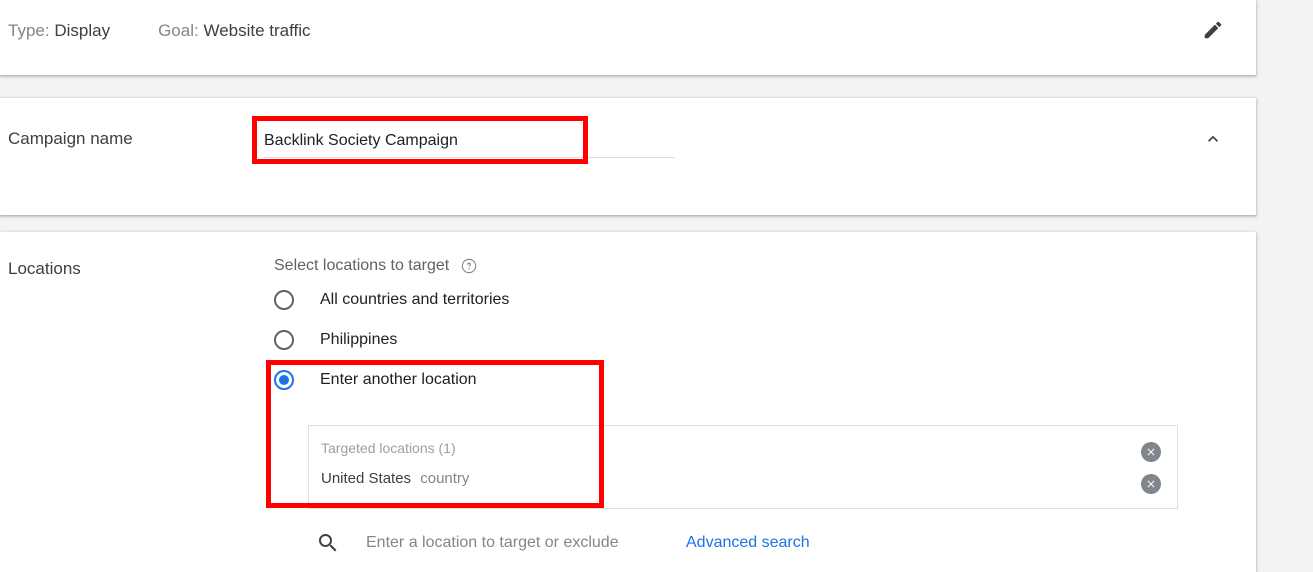  I want to click on campaign-summary-row: Type: Display Goal: Website traffic, so click(183, 31).